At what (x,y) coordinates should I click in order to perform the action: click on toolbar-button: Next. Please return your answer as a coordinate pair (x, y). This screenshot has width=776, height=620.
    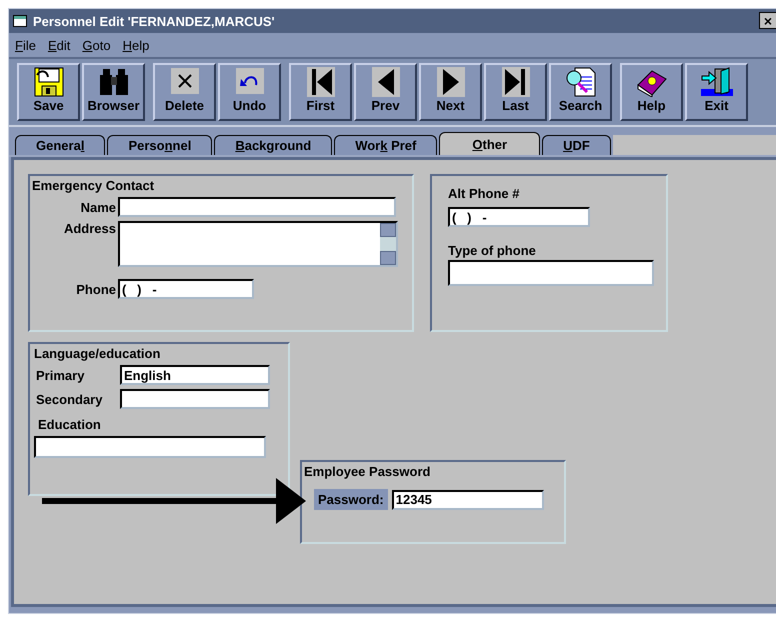
    Looking at the image, I should click on (450, 92).